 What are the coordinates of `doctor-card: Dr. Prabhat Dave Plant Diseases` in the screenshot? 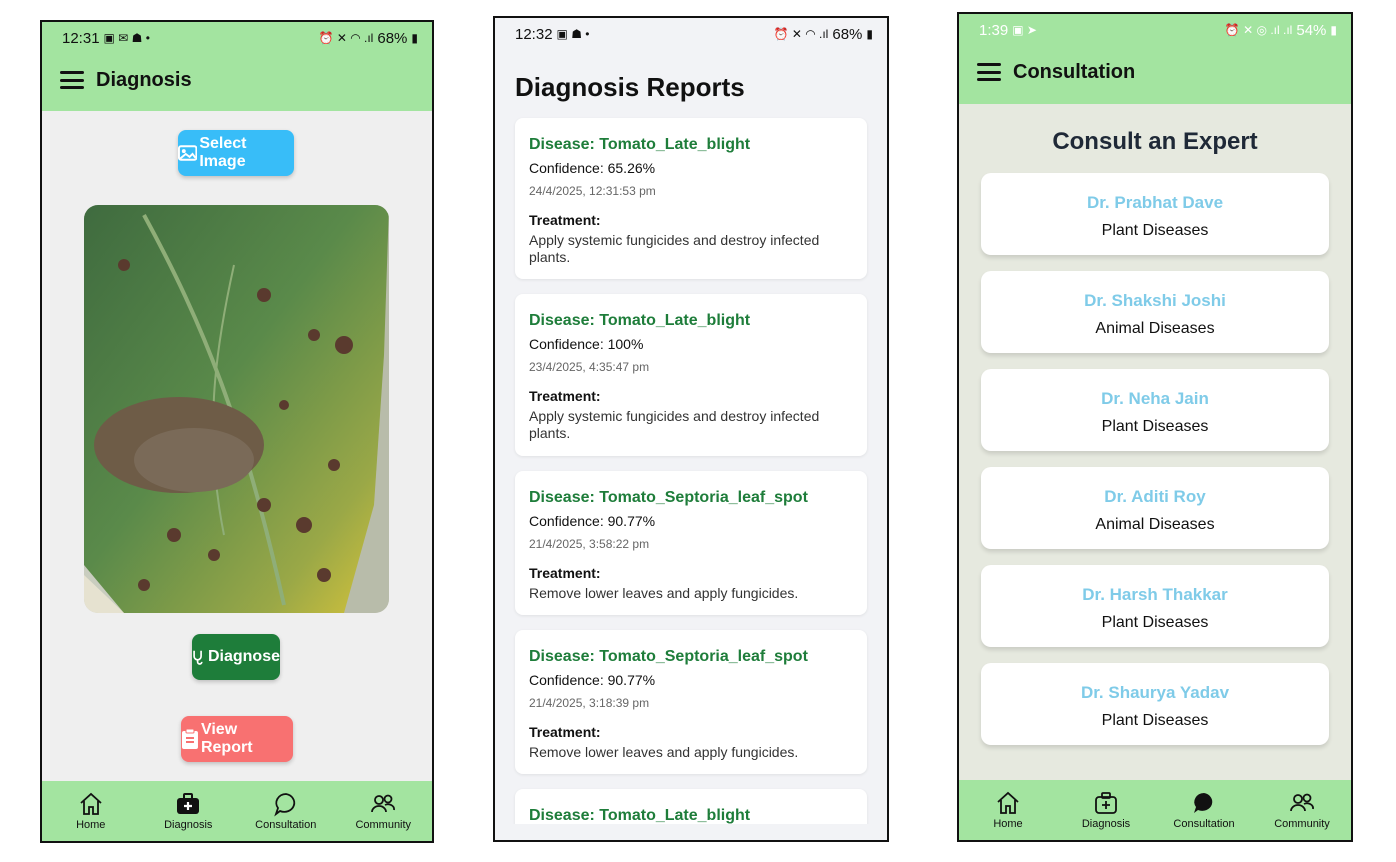 It's located at (1155, 214).